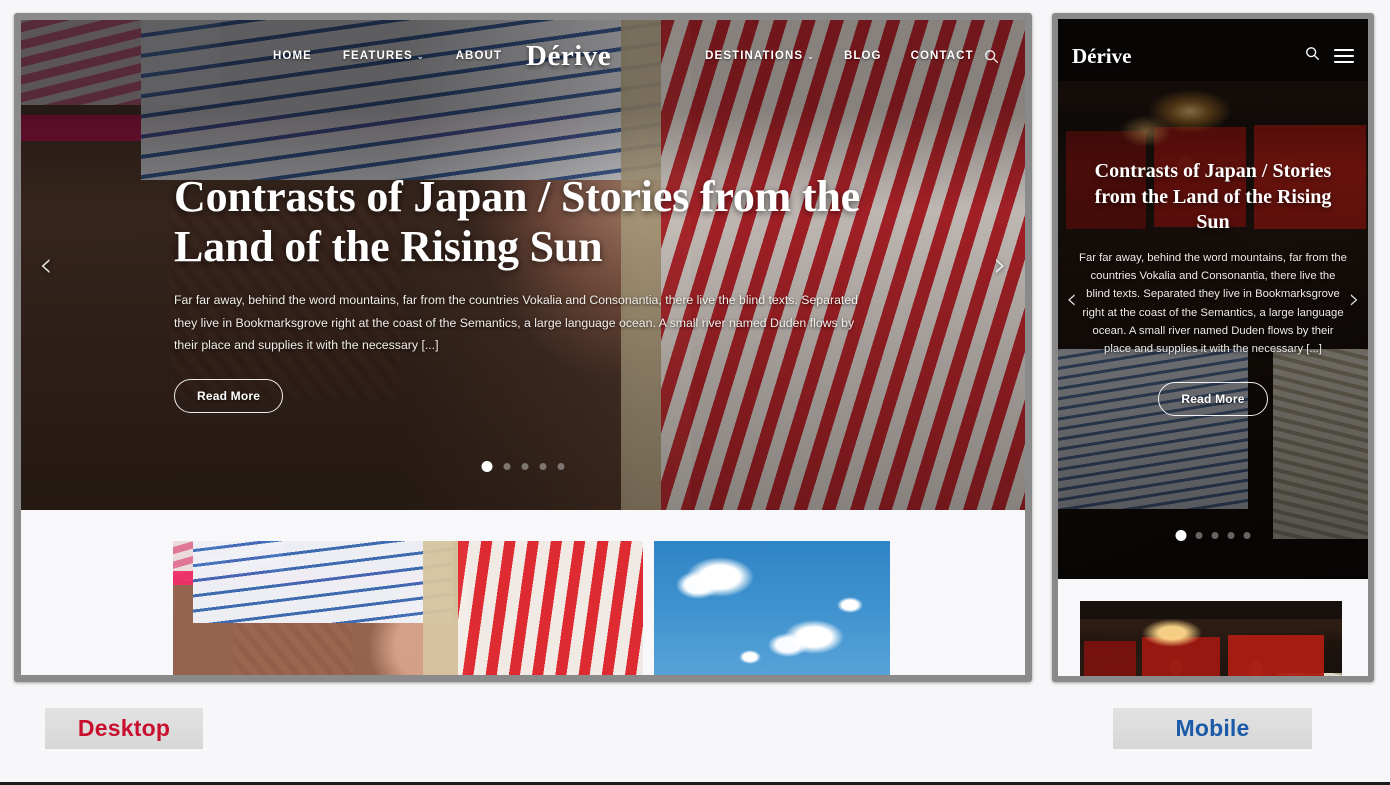  Describe the element at coordinates (46, 265) in the screenshot. I see `slider-prev-arrow-icon: ‹` at that location.